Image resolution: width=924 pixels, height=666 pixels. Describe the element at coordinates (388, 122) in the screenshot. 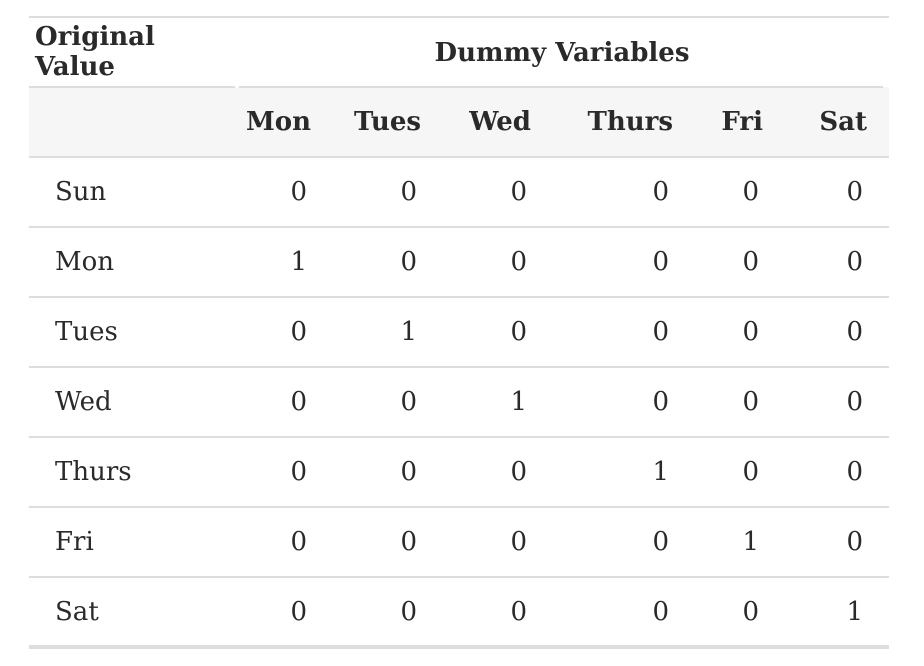

I see `column-header-tues: Tues` at that location.